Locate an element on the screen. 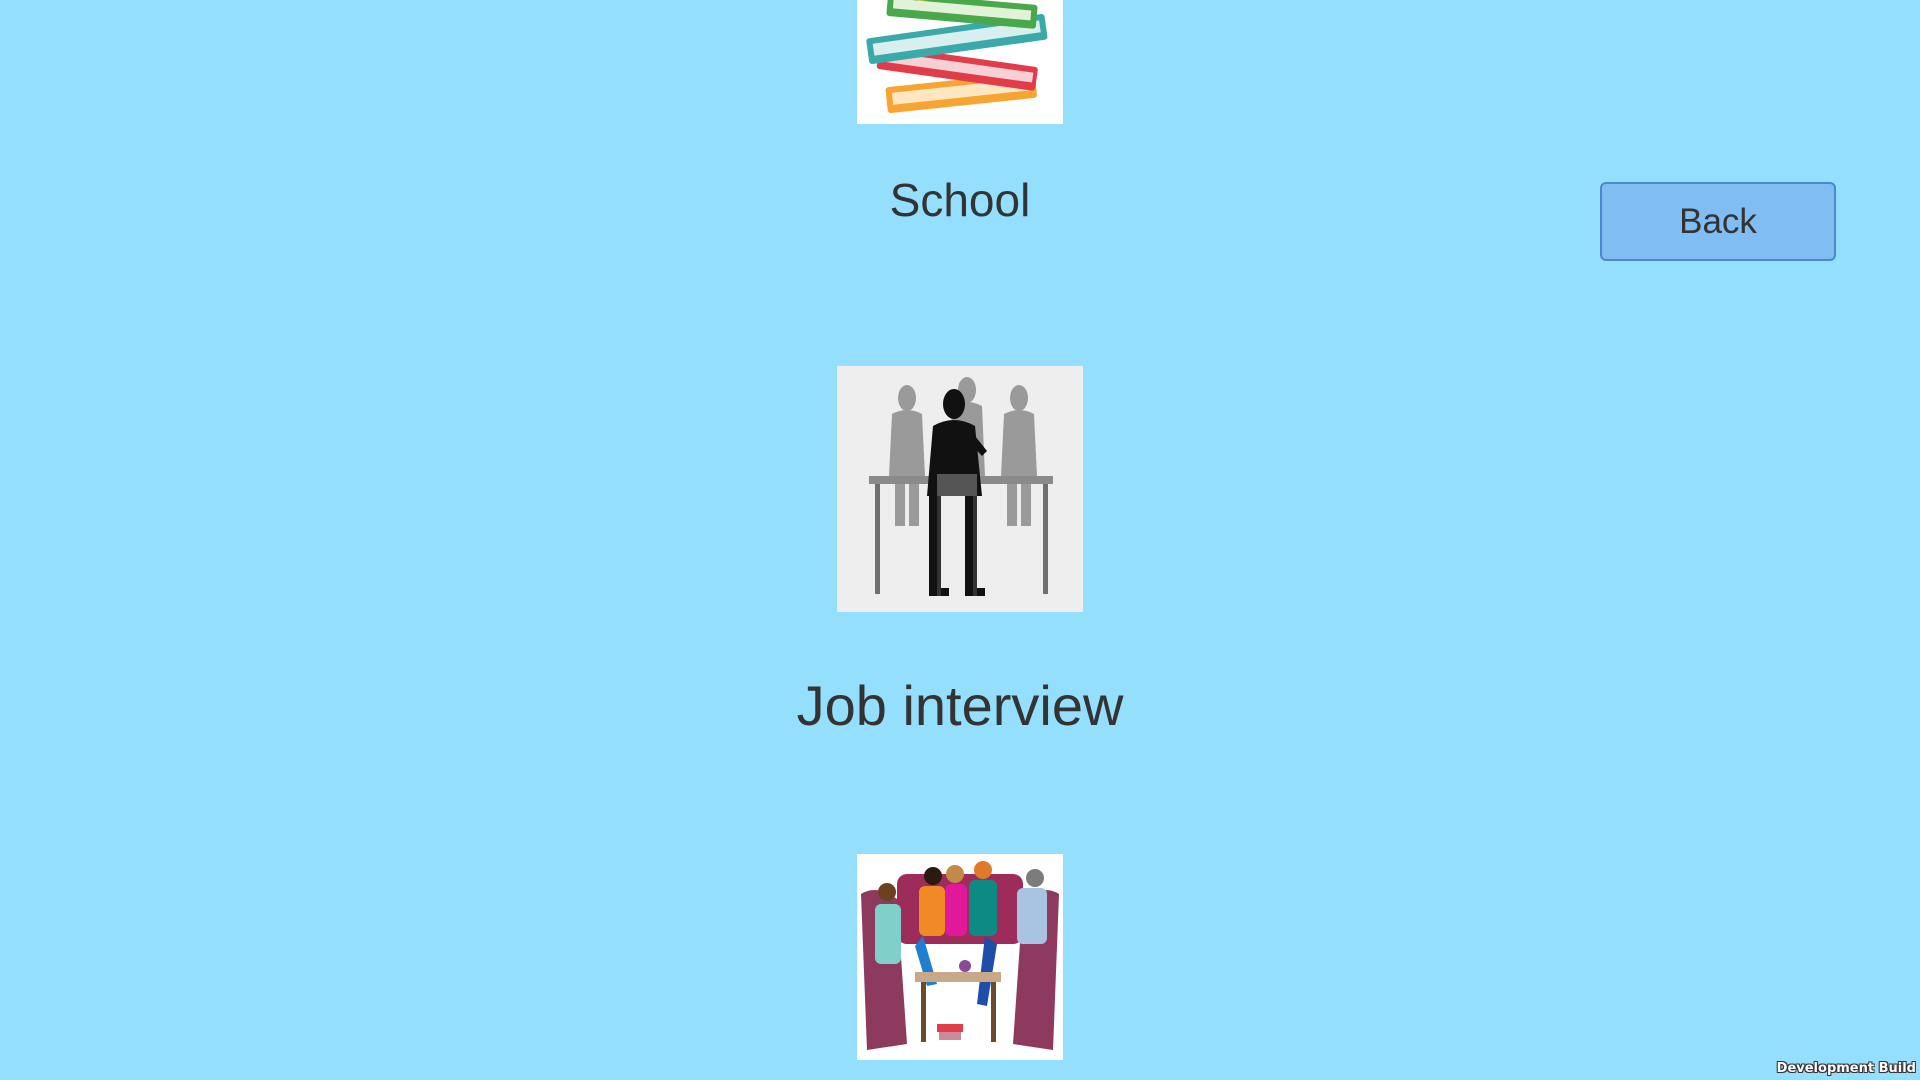 This screenshot has height=1080, width=1920. books-stack-icon is located at coordinates (960, 62).